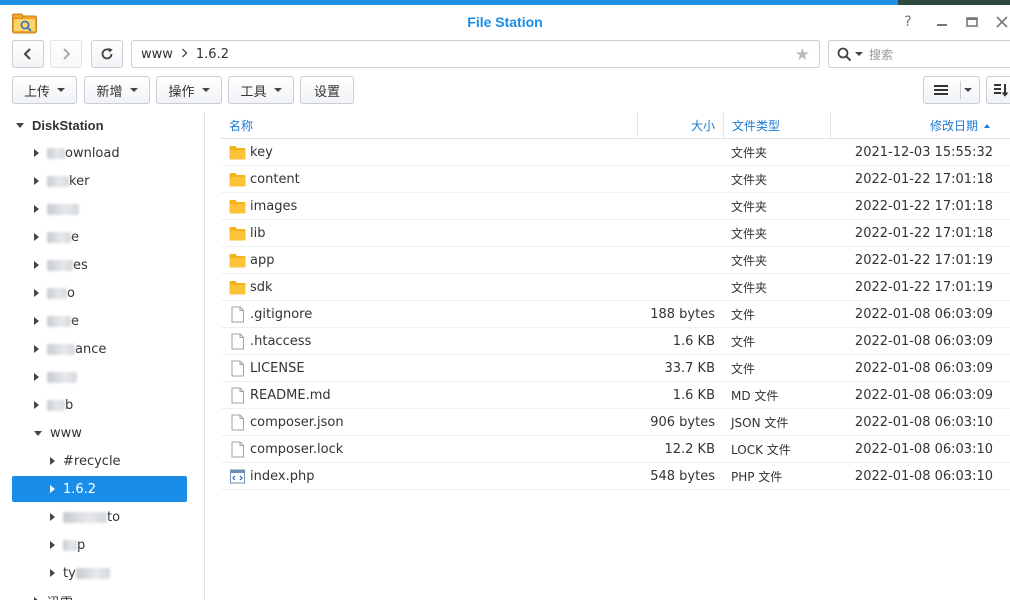 The height and width of the screenshot is (600, 1010). I want to click on sort-ascending-icon, so click(987, 125).